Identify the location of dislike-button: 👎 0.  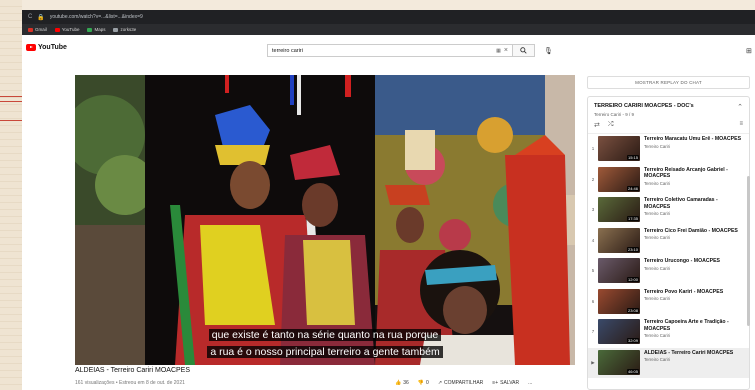
(423, 383).